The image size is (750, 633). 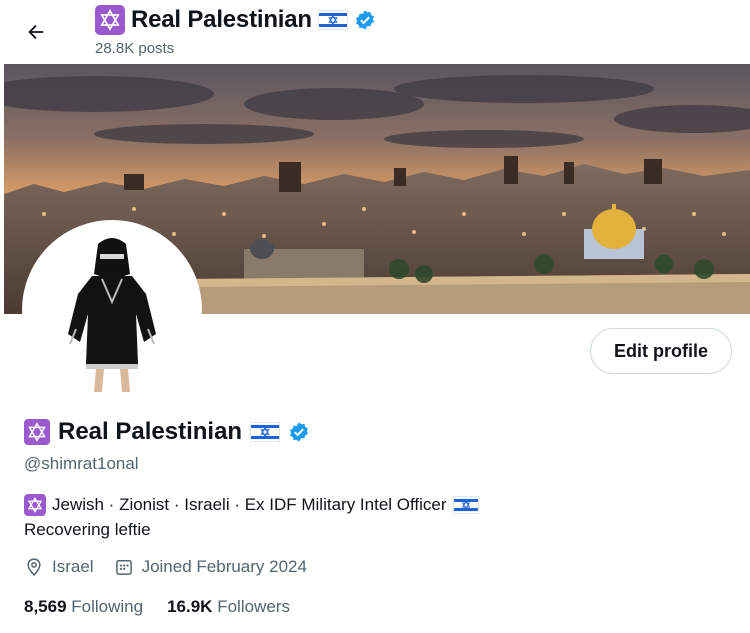 I want to click on arrow-left-icon, so click(x=36, y=32).